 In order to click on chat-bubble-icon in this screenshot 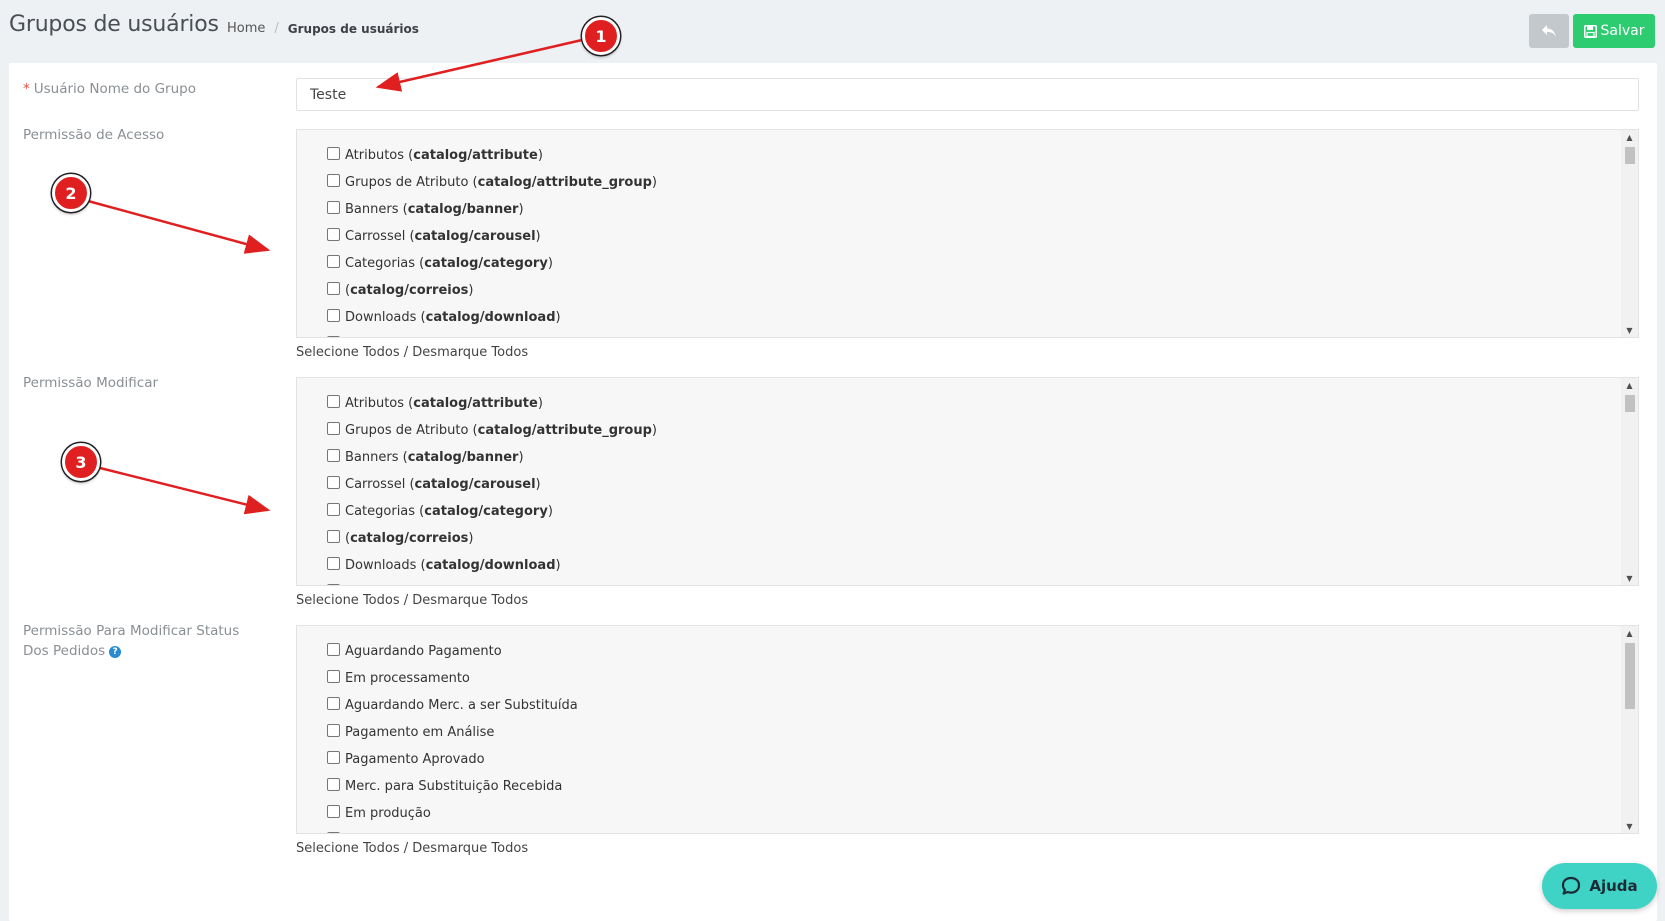, I will do `click(1571, 885)`.